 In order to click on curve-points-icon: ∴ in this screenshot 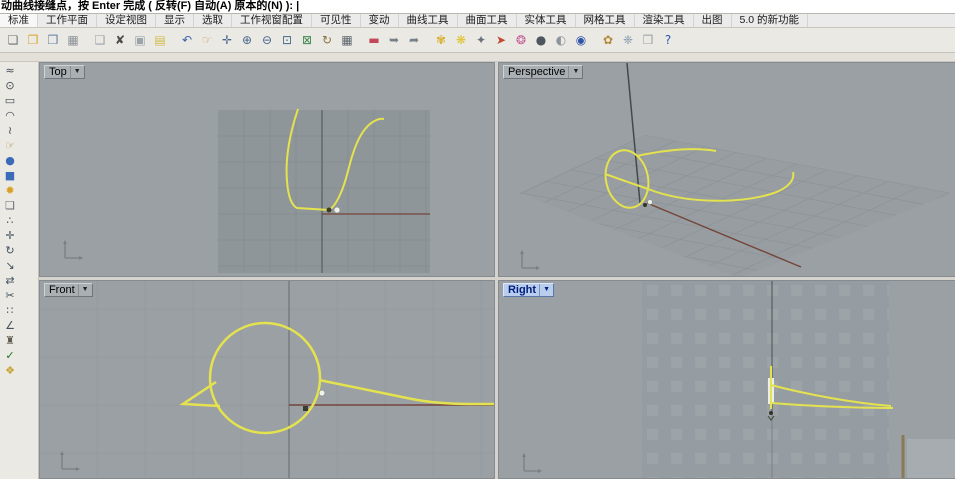, I will do `click(10, 221)`.